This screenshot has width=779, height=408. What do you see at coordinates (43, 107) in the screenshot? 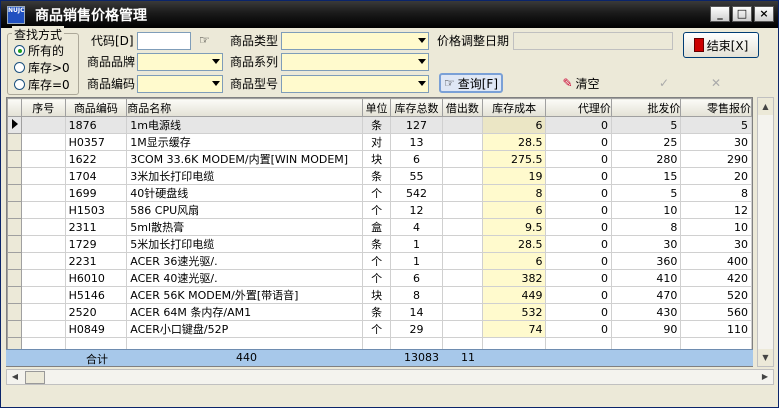
I see `header-col: 序号` at bounding box center [43, 107].